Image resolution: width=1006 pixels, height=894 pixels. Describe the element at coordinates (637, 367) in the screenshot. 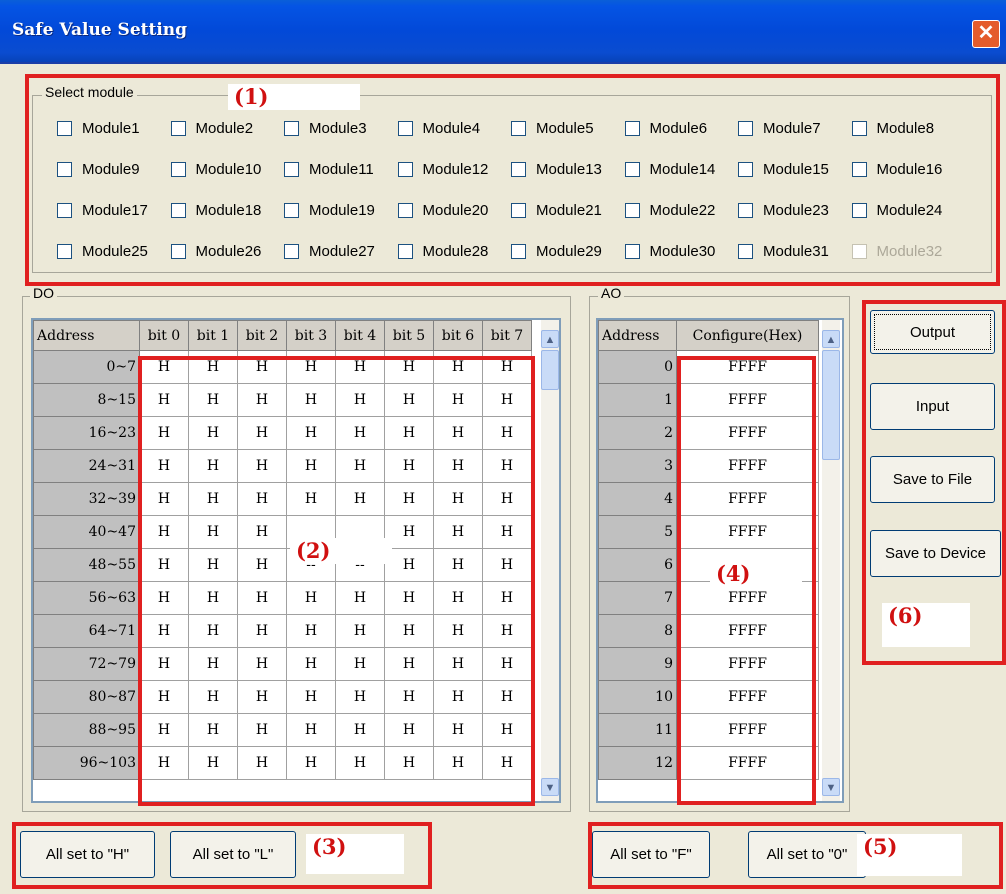

I see `row-address: 0` at that location.